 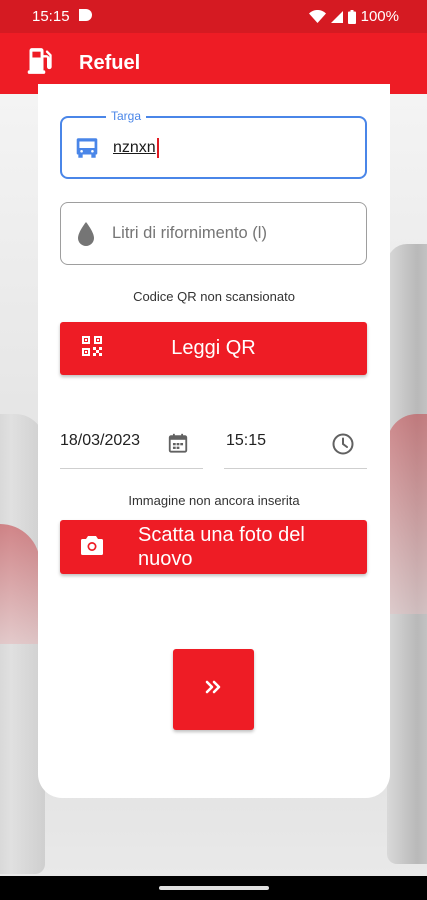 I want to click on double-chevron-right-icon, so click(x=214, y=689).